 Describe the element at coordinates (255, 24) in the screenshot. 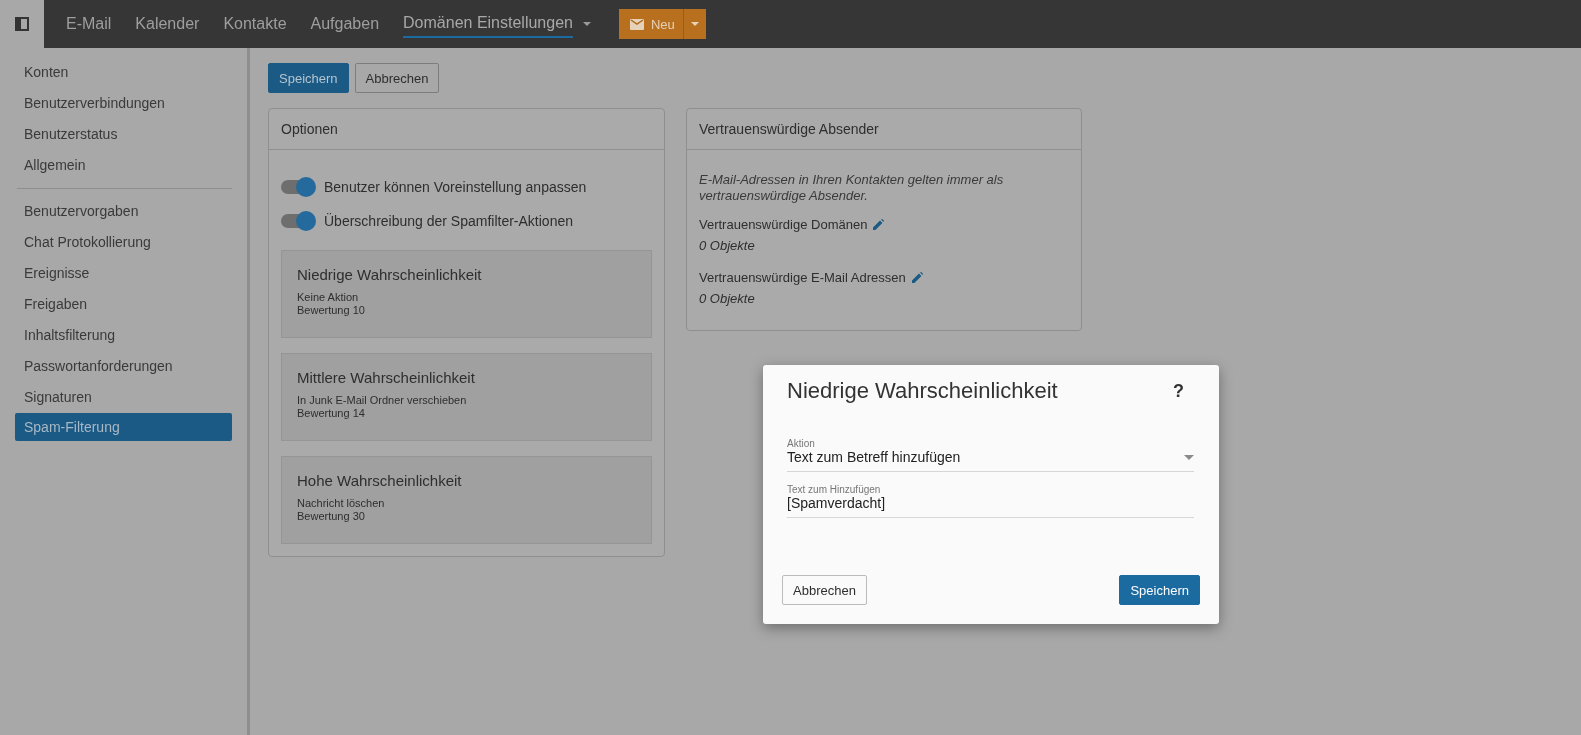

I see `nav-tab: Kontakte` at that location.